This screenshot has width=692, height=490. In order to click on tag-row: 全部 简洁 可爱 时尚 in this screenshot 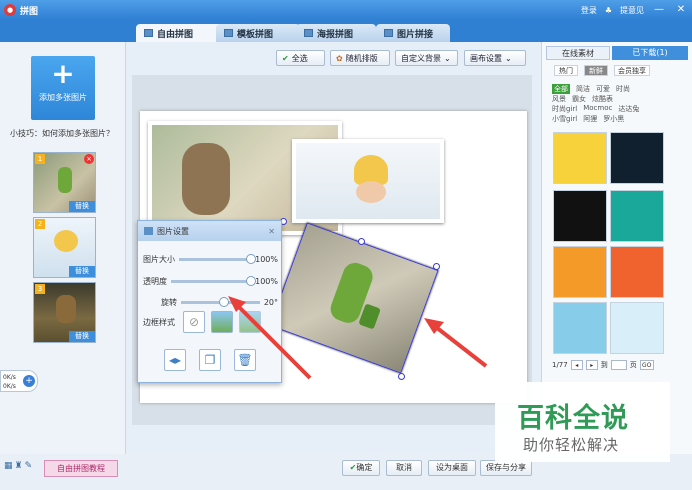, I will do `click(591, 89)`.